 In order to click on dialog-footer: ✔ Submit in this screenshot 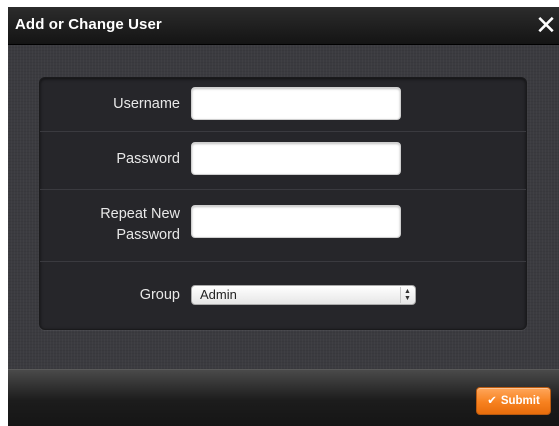, I will do `click(283, 397)`.